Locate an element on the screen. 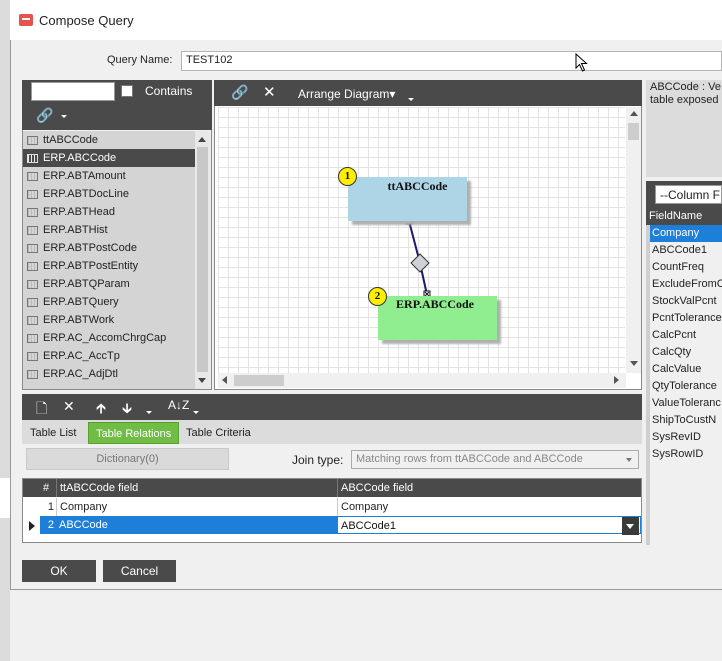 The image size is (722, 661). table-list-item-label: ERP.ABTPostEntity is located at coordinates (91, 266).